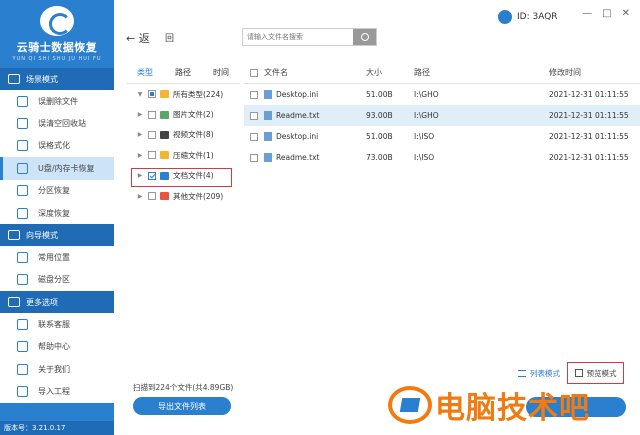 The height and width of the screenshot is (435, 640). I want to click on file-name: Readme.txt, so click(298, 157).